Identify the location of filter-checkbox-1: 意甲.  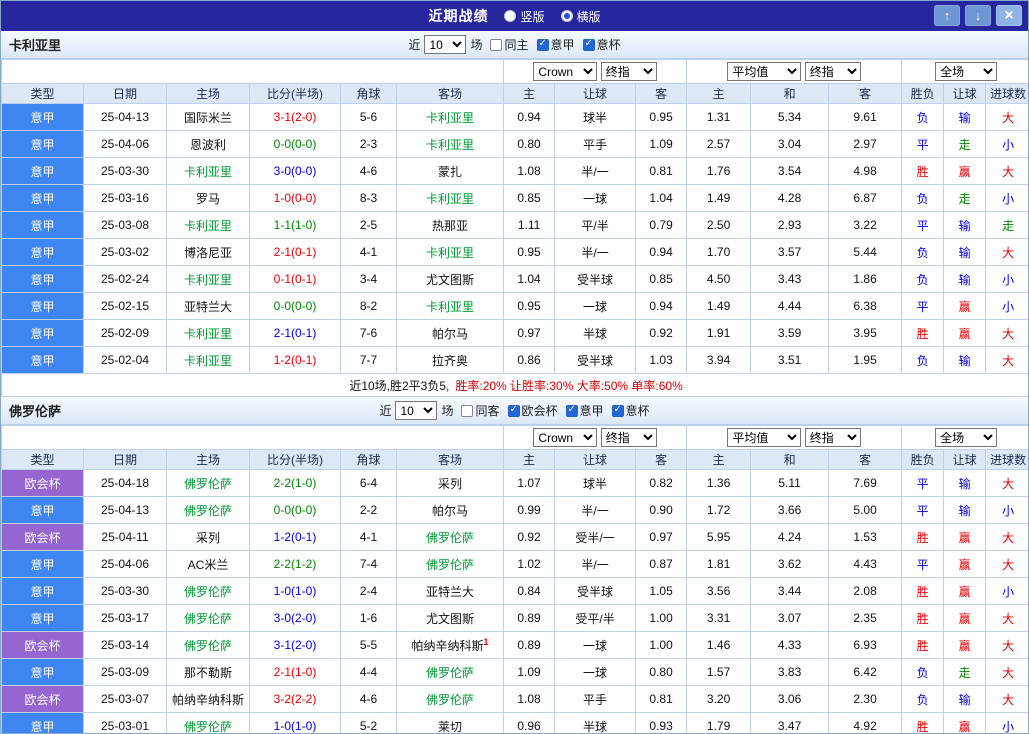
(555, 44).